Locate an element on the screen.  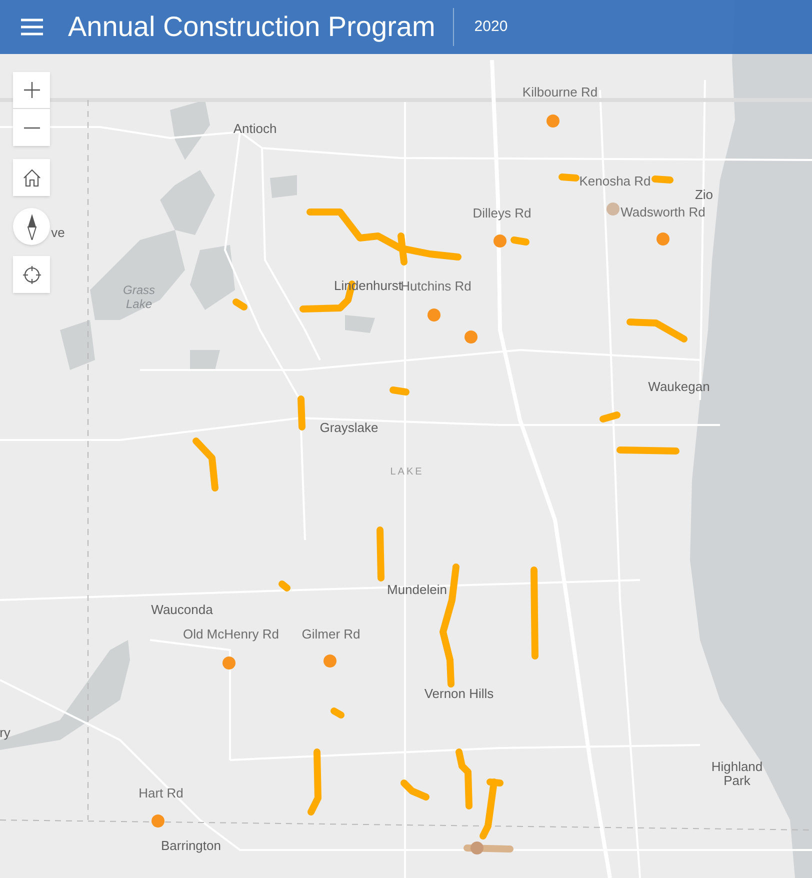
map-label: Zio is located at coordinates (704, 195).